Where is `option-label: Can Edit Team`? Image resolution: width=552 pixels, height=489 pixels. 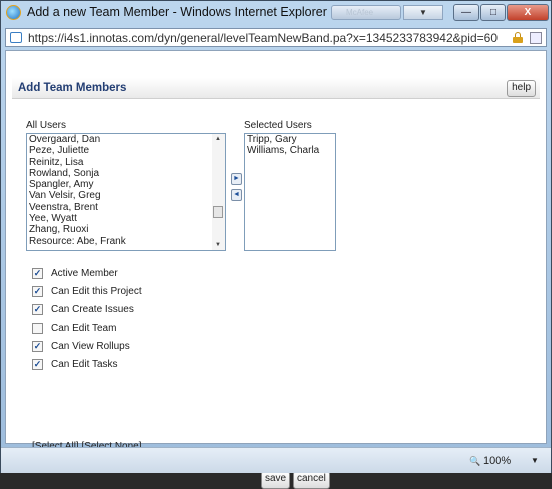
option-label: Can Edit Team is located at coordinates (84, 328).